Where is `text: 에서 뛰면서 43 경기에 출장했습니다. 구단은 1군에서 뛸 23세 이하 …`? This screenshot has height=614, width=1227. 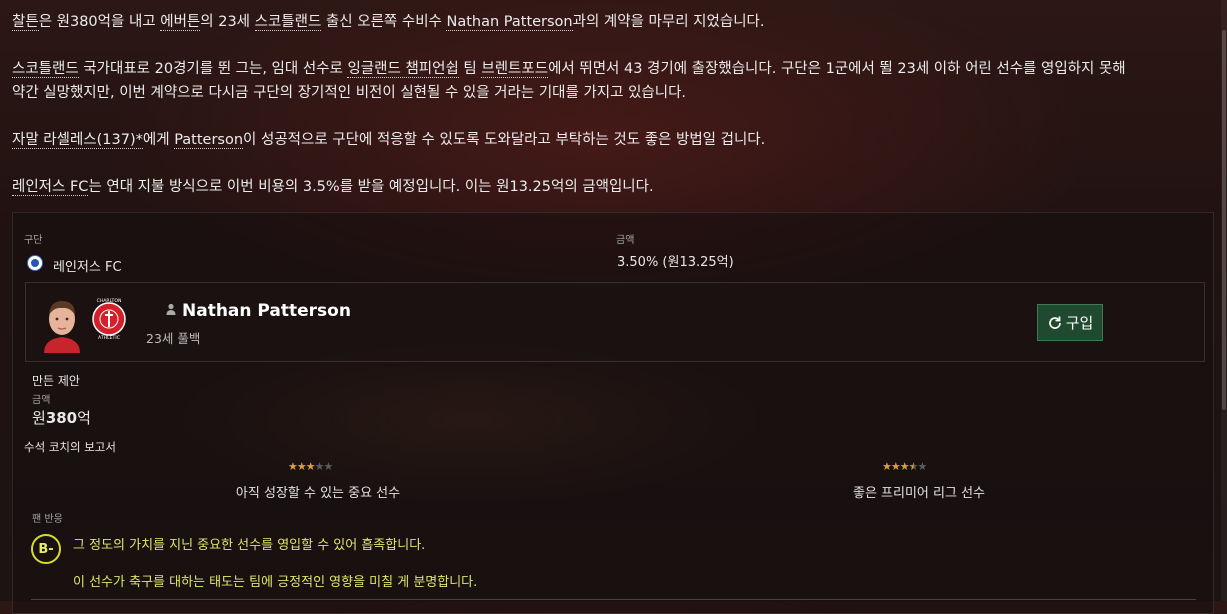 text: 에서 뛰면서 43 경기에 출장했습니다. 구단은 1군에서 뛸 23세 이하 … is located at coordinates (837, 69).